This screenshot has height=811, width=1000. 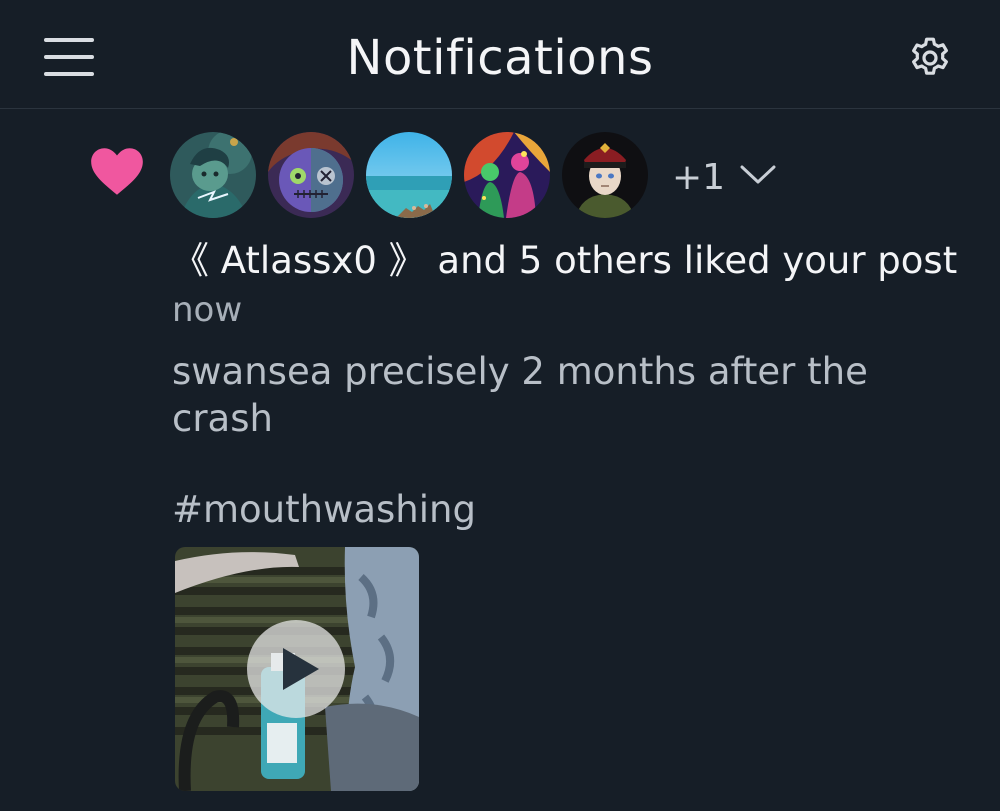 What do you see at coordinates (500, 58) in the screenshot?
I see `page-title: Notifications` at bounding box center [500, 58].